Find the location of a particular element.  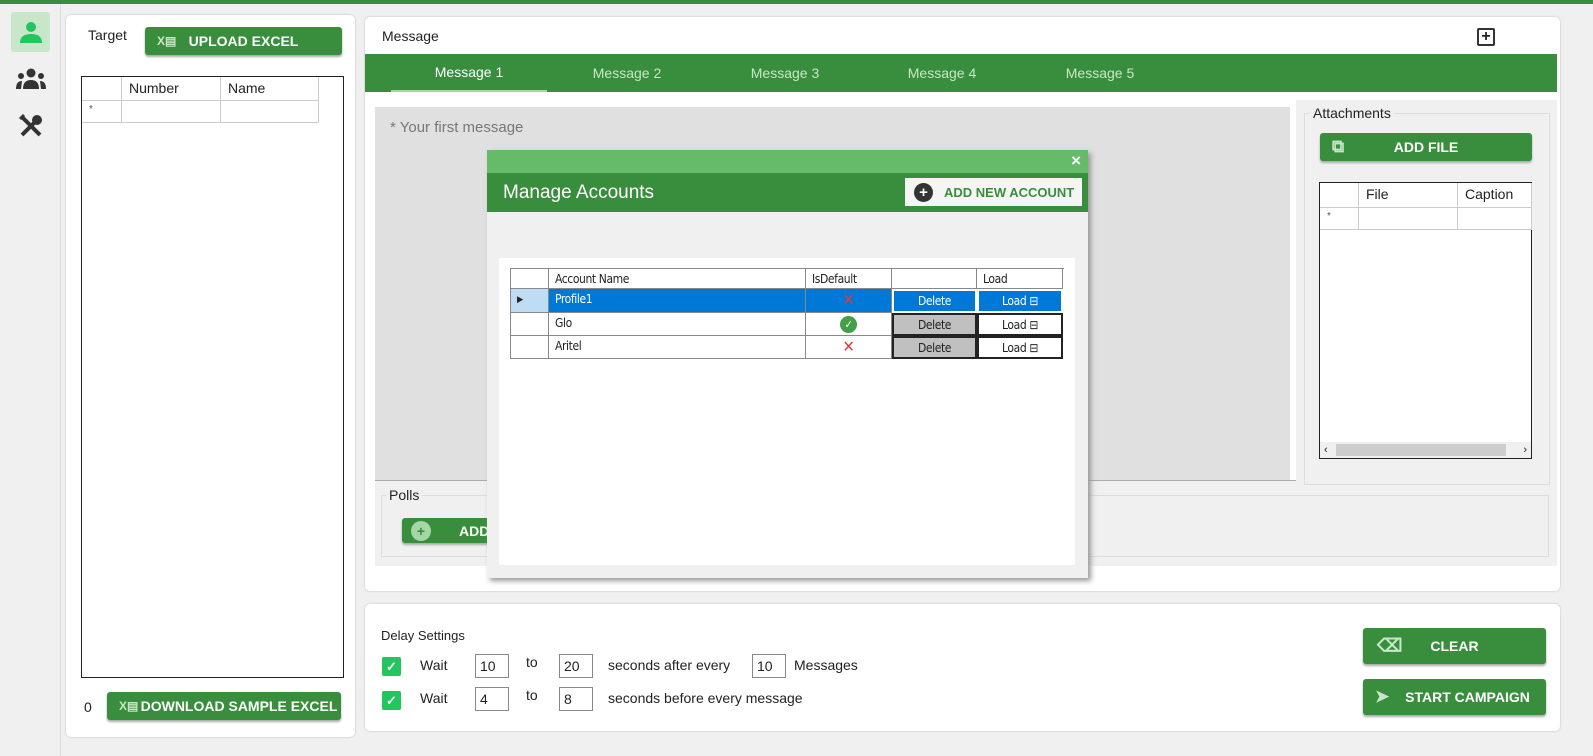

contact-count: 0 is located at coordinates (88, 707).